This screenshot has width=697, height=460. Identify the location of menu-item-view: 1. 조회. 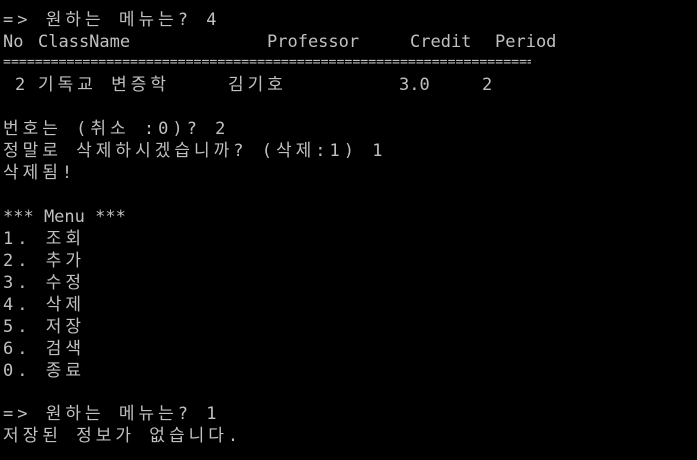
(44, 239).